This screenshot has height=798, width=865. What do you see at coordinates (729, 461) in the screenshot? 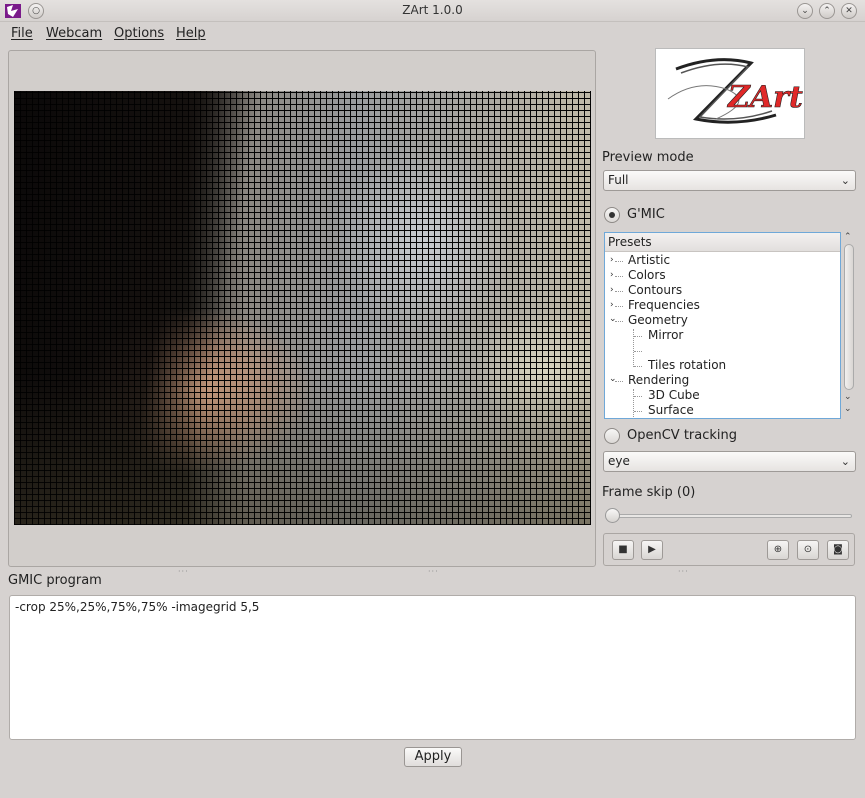
I see `tracking-target-select: eye ⌄` at bounding box center [729, 461].